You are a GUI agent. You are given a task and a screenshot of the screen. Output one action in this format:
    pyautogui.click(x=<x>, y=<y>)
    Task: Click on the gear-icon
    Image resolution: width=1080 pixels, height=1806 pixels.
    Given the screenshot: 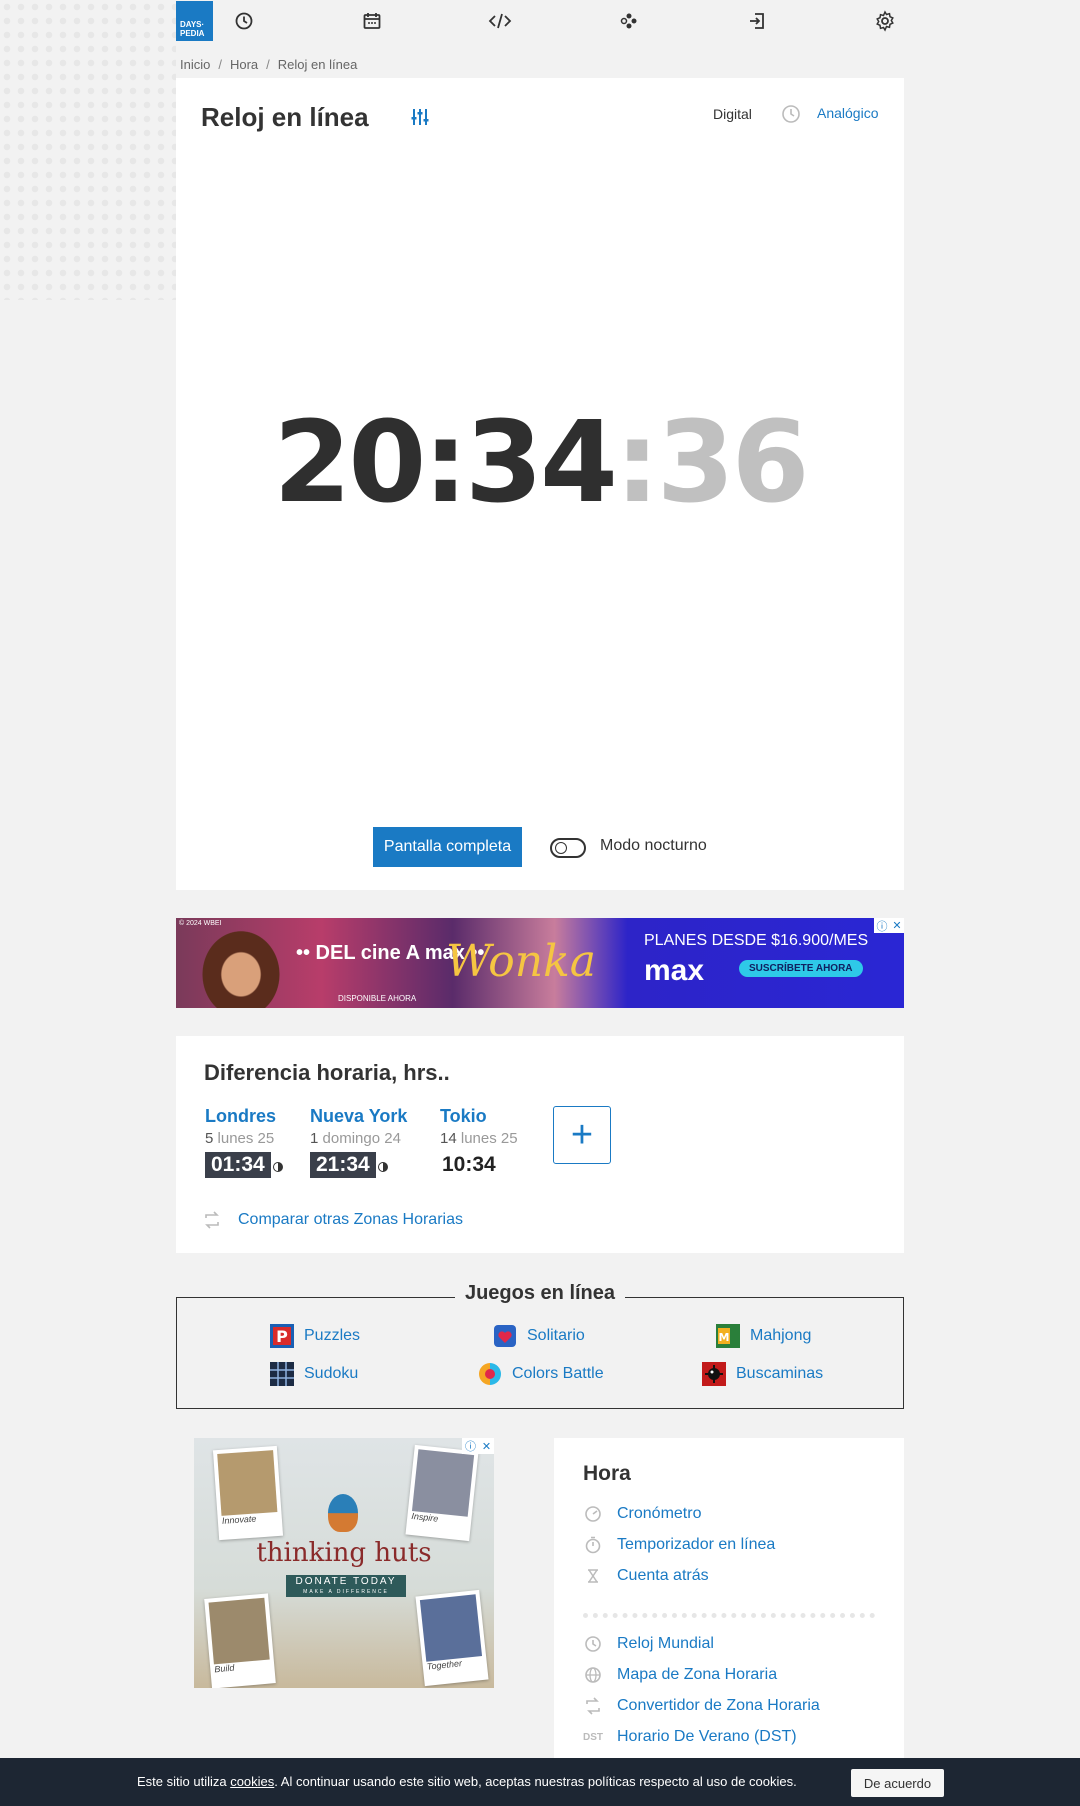 What is the action you would take?
    pyautogui.click(x=885, y=21)
    